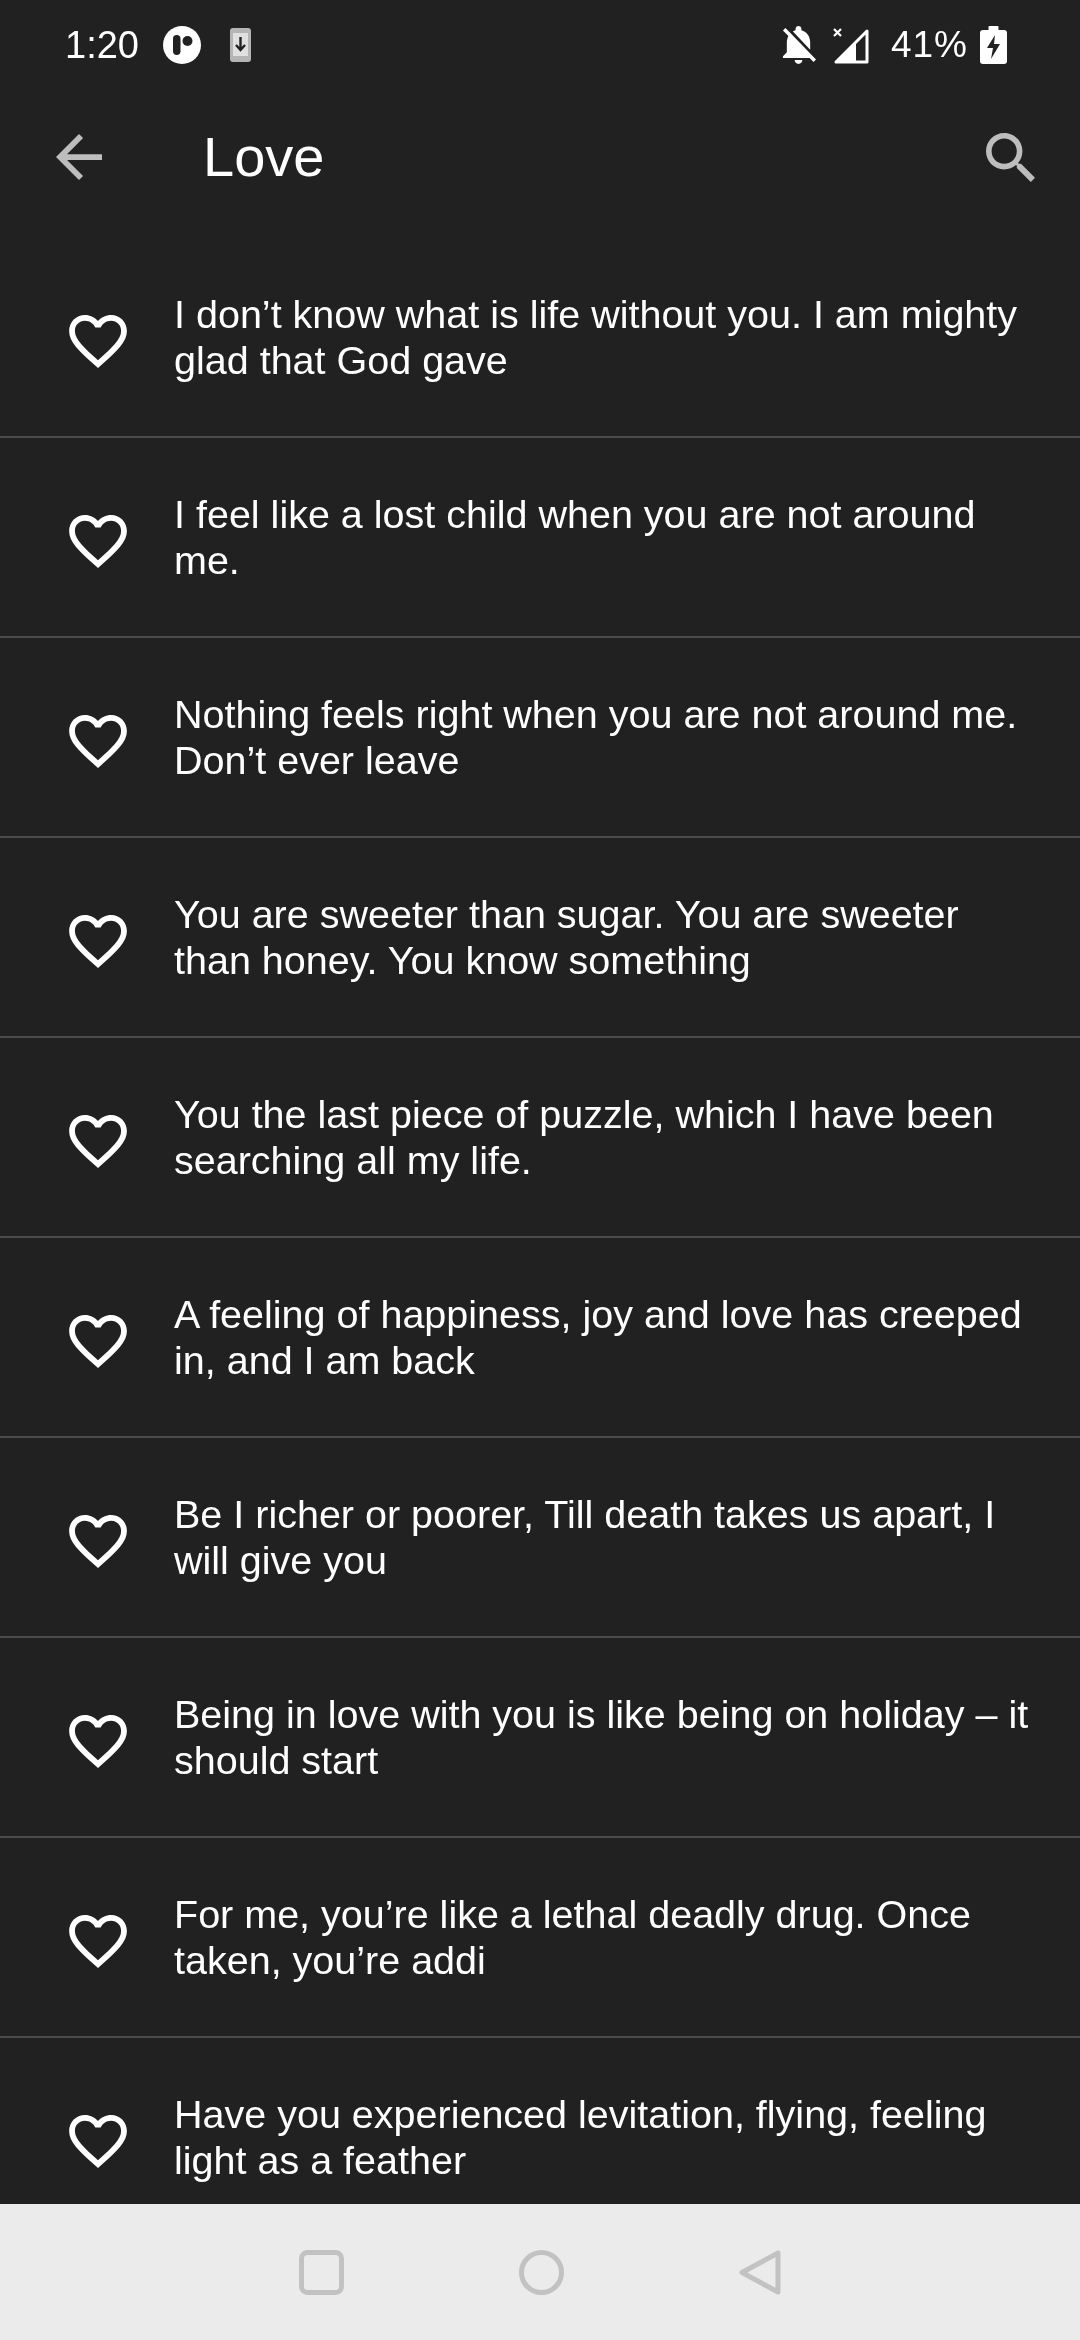 The width and height of the screenshot is (1080, 2340). What do you see at coordinates (607, 937) in the screenshot?
I see `quote-text: You are sweeter than sugar. You are sweeter than honey. You know something` at bounding box center [607, 937].